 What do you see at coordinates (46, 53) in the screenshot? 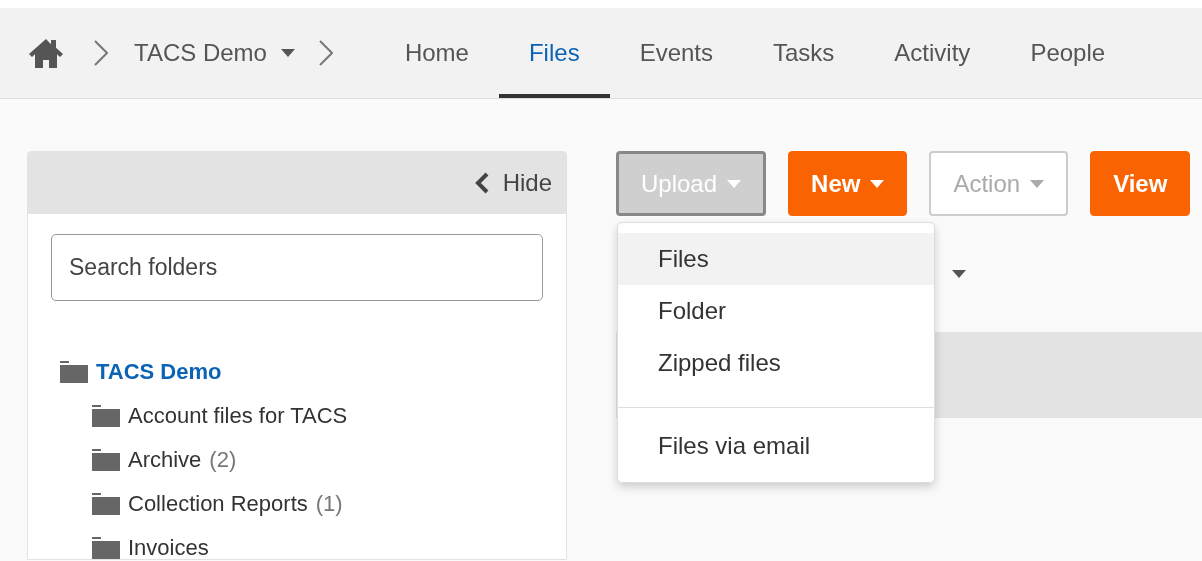
I see `home-icon` at bounding box center [46, 53].